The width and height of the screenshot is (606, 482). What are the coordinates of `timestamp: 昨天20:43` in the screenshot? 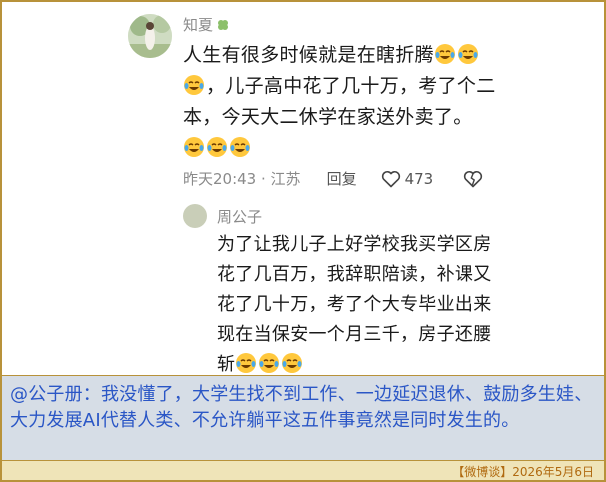 It's located at (220, 179).